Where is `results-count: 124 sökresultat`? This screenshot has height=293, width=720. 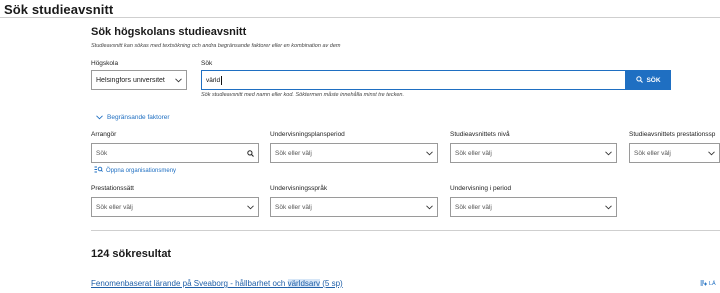
results-count: 124 sökresultat is located at coordinates (131, 254).